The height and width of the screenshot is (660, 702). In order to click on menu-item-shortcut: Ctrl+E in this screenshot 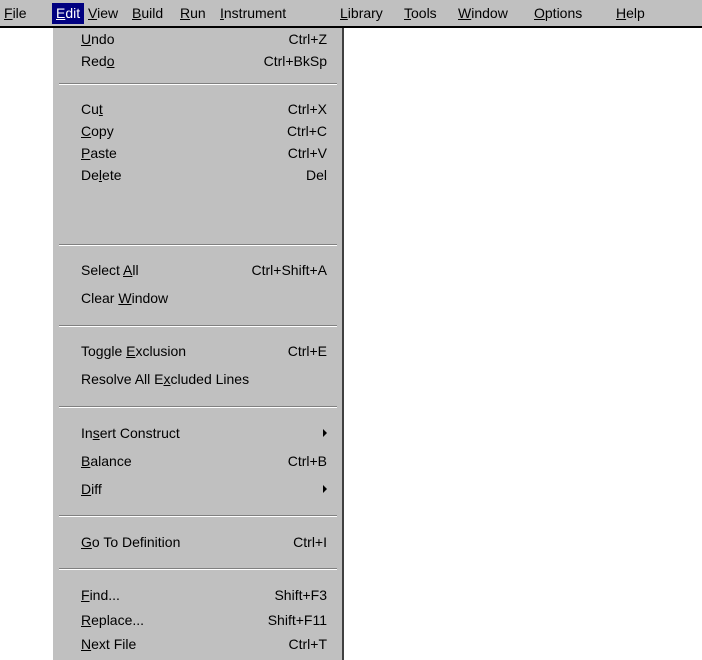, I will do `click(307, 351)`.